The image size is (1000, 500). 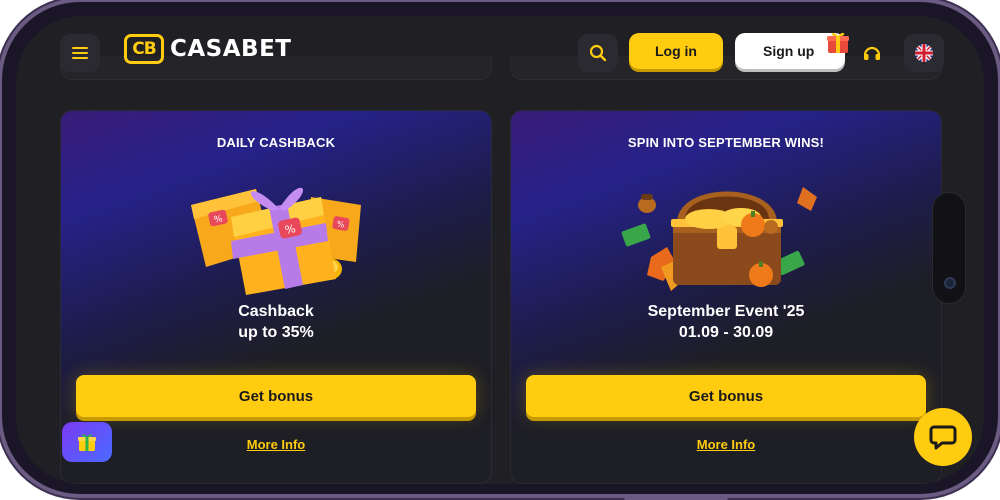 I want to click on card-line-2: up to 35%, so click(x=276, y=332).